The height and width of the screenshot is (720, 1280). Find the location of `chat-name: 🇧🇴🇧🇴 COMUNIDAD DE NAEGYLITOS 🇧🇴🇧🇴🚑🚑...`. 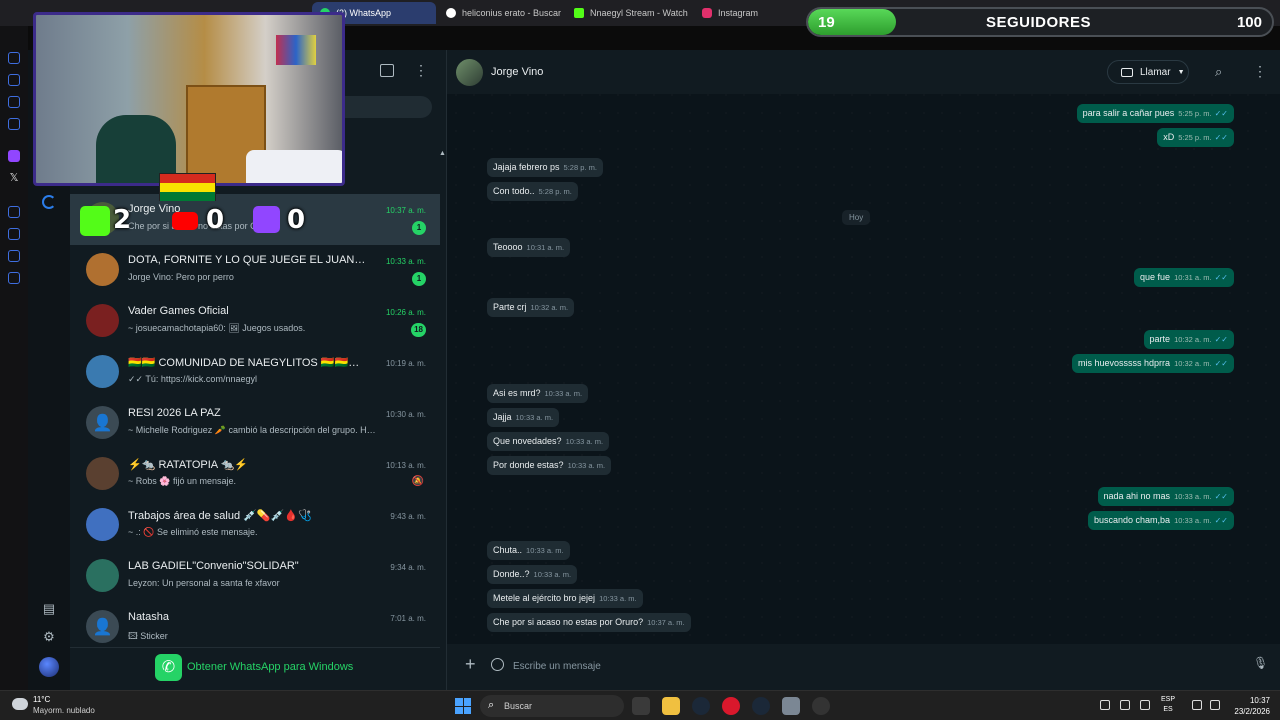

chat-name: 🇧🇴🇧🇴 COMUNIDAD DE NAEGYLITOS 🇧🇴🇧🇴🚑🚑... is located at coordinates (248, 363).